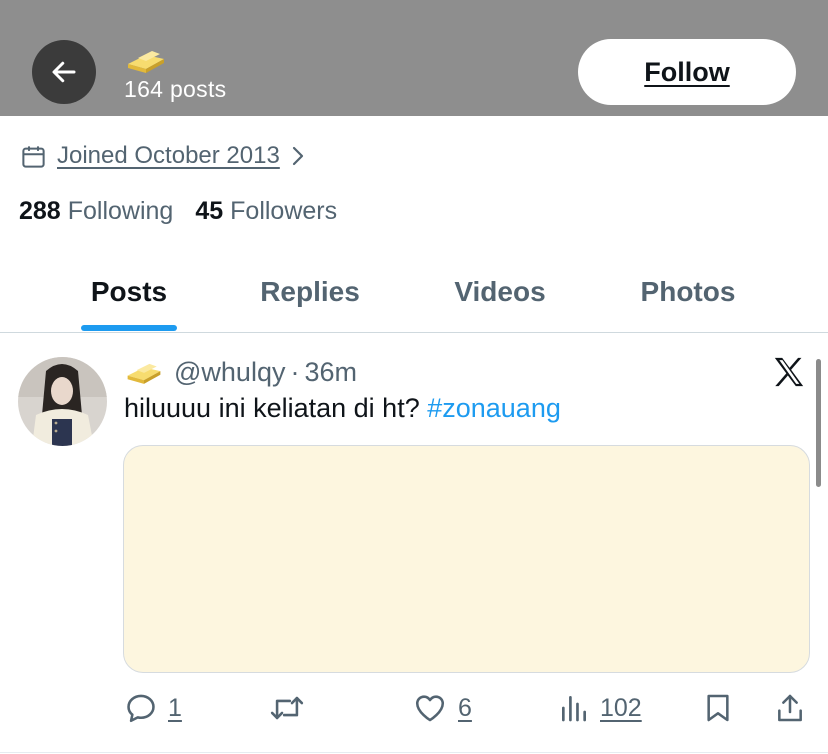 The width and height of the screenshot is (828, 754). I want to click on like-count: 6, so click(465, 707).